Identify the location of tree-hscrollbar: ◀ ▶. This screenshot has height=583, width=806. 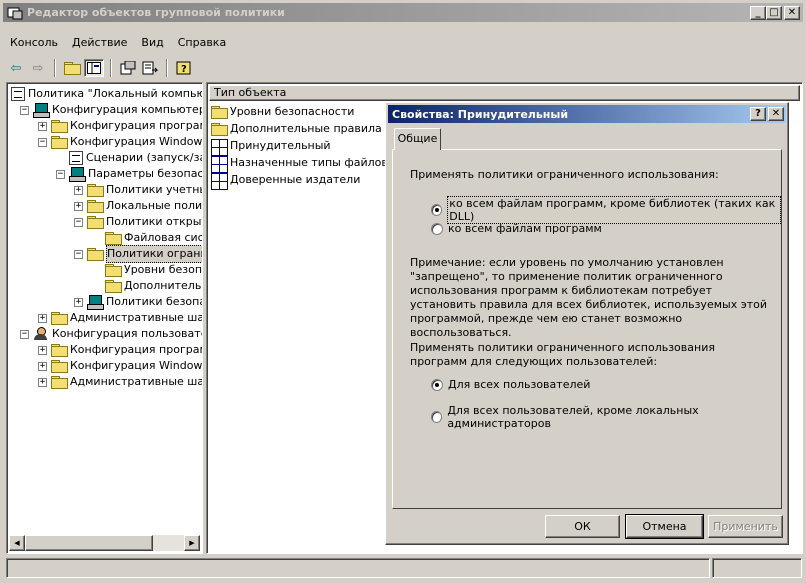
(104, 543).